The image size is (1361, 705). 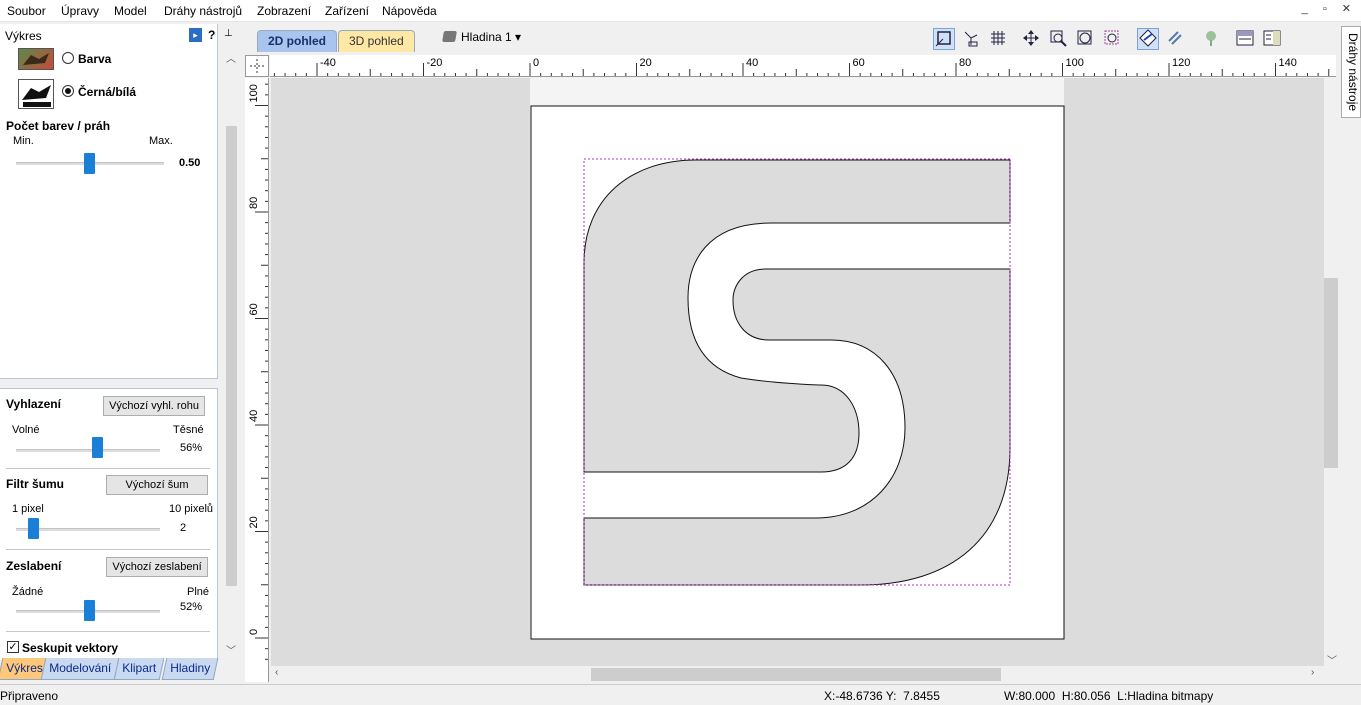 I want to click on smoothing-slider, so click(x=97, y=447).